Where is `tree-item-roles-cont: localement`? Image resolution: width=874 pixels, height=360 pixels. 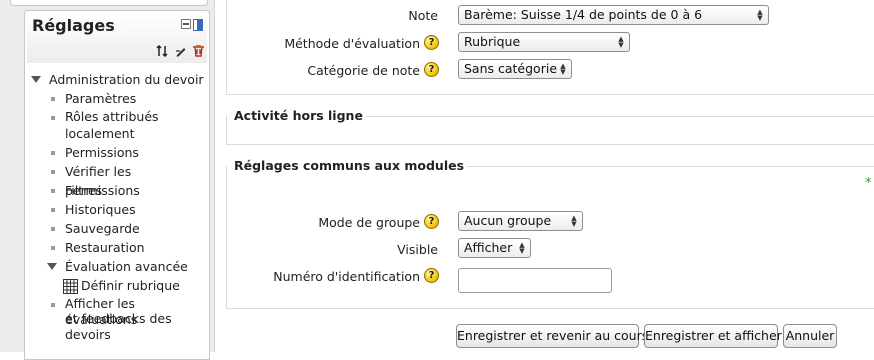 tree-item-roles-cont: localement is located at coordinates (119, 133).